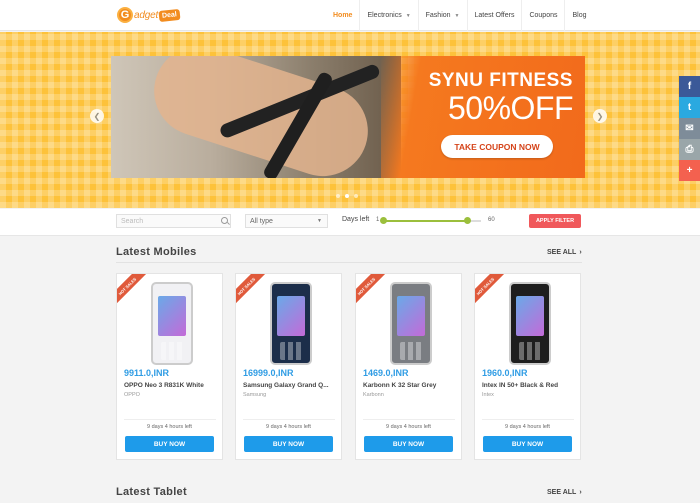 The height and width of the screenshot is (503, 700). What do you see at coordinates (505, 373) in the screenshot?
I see `product-price: 1960.0,INR` at bounding box center [505, 373].